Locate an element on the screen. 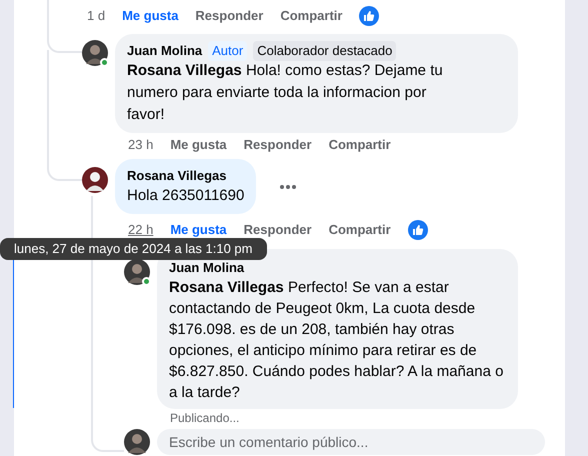  contributor-tag: Colaborador destacado is located at coordinates (324, 51).